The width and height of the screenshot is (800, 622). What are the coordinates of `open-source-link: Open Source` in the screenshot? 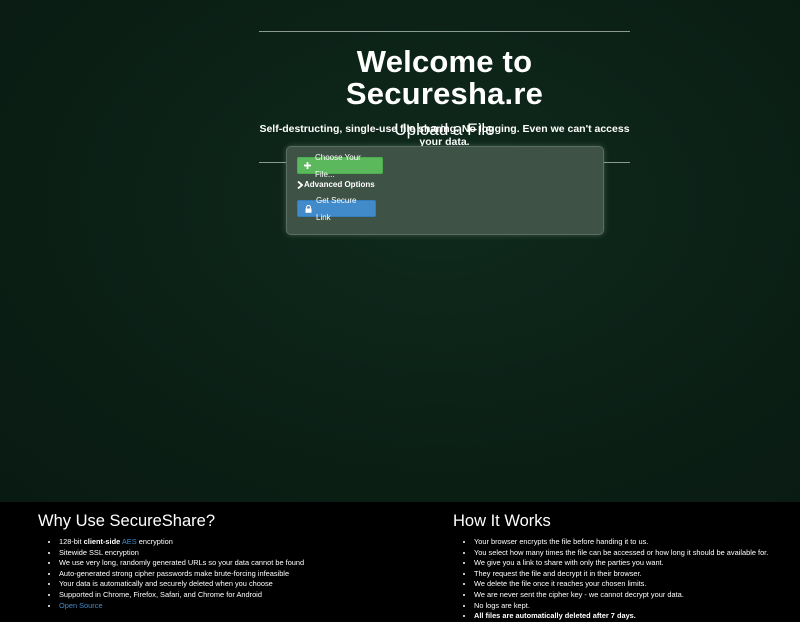 It's located at (81, 605).